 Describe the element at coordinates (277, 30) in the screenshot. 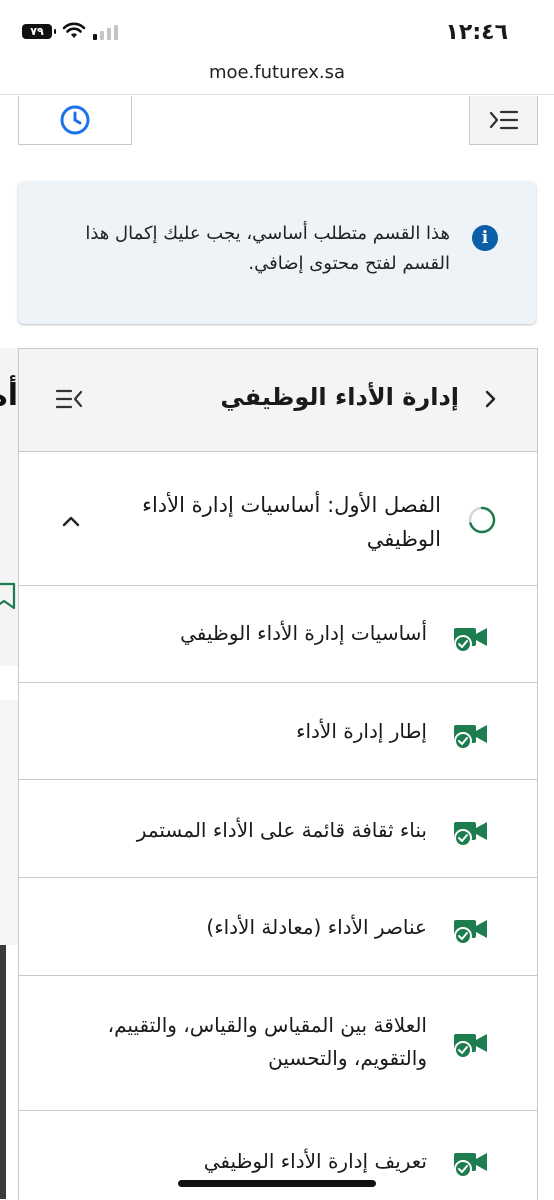

I see `status-bar: ٧٩ ١٢:٤٦` at that location.